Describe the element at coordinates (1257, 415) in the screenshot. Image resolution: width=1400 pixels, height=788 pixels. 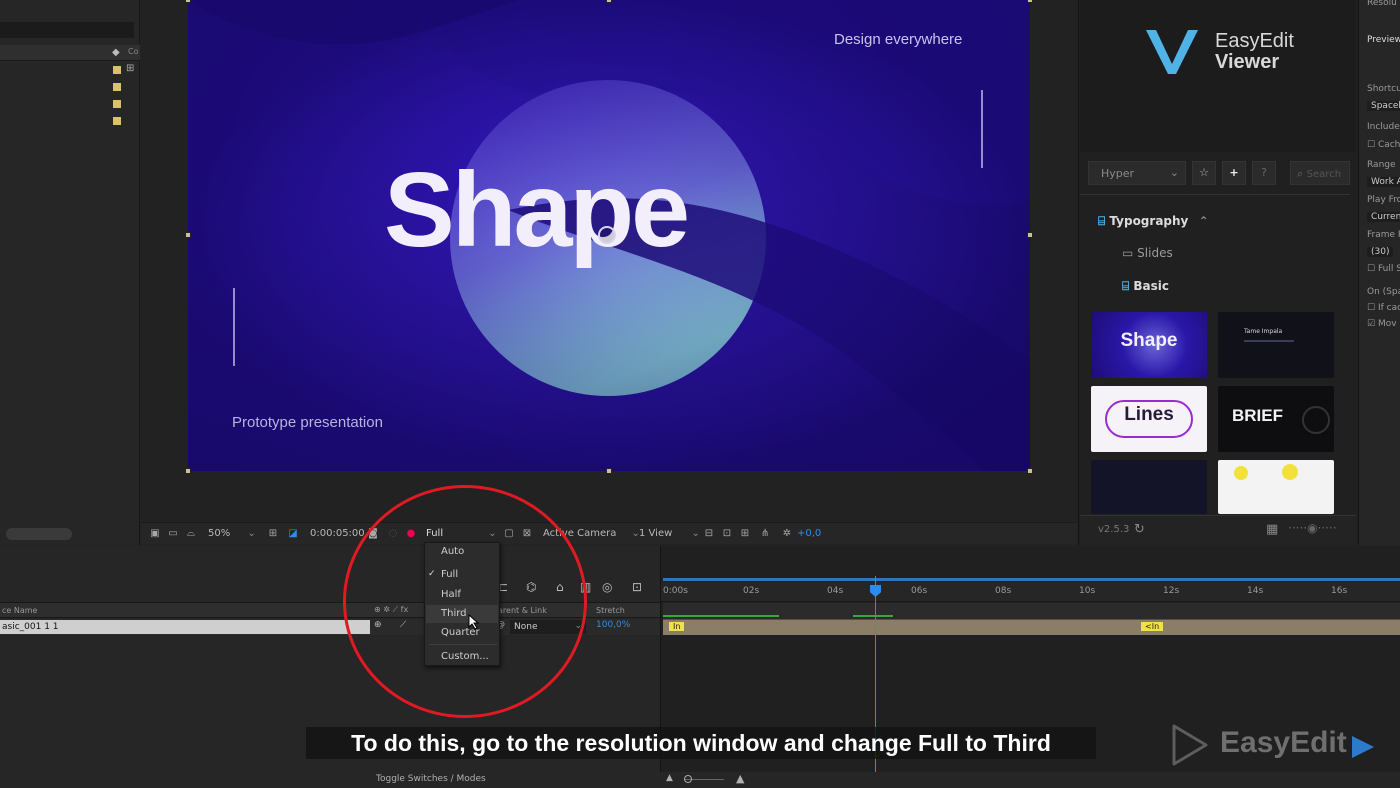
I see `thumbnail-label: BRIEF` at that location.